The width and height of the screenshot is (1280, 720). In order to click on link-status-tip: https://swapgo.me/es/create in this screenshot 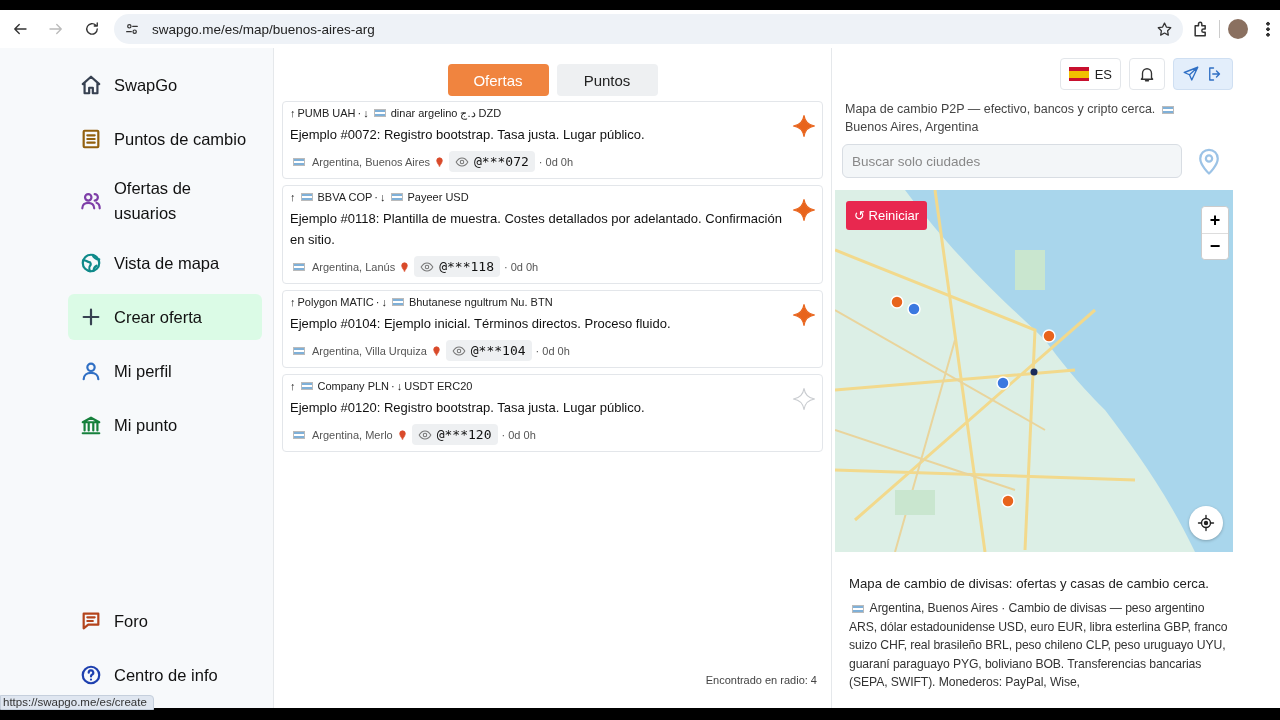, I will do `click(75, 702)`.